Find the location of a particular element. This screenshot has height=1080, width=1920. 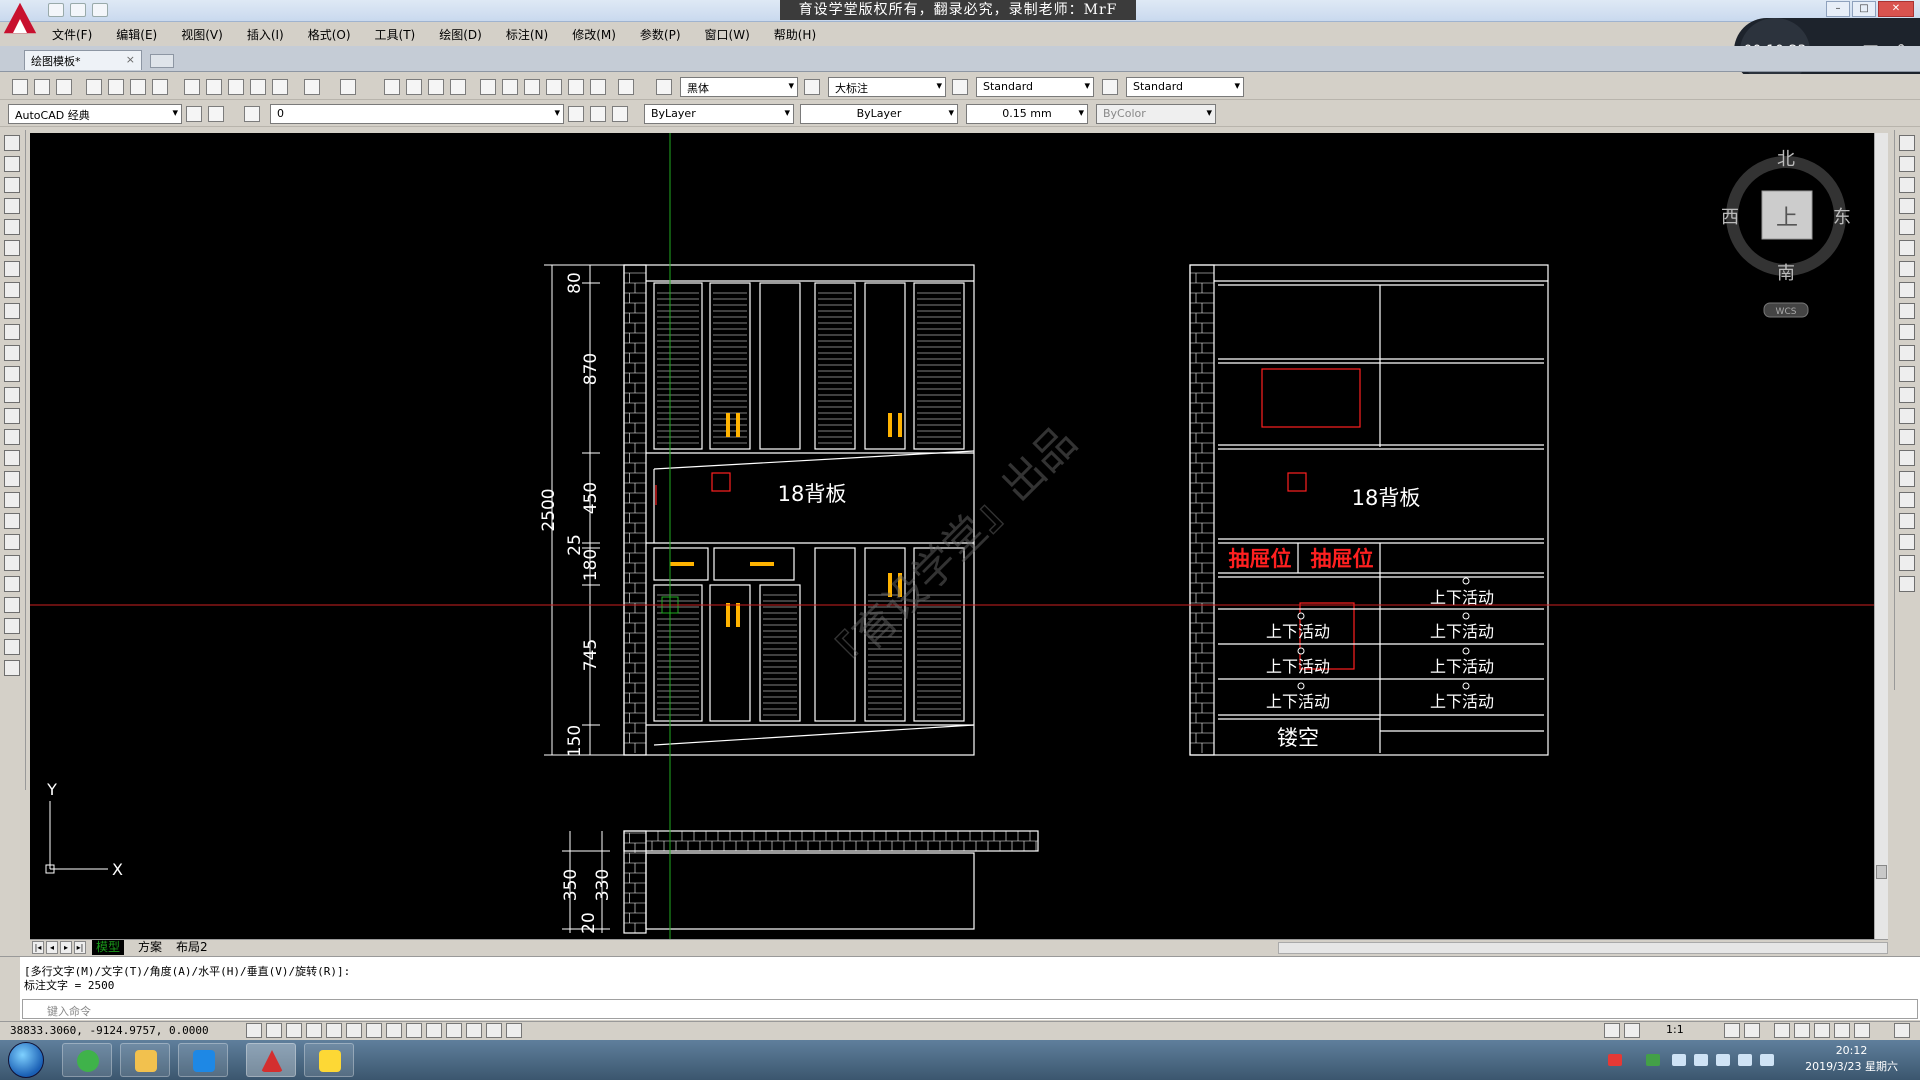

block-editor-icon is located at coordinates (280, 87).